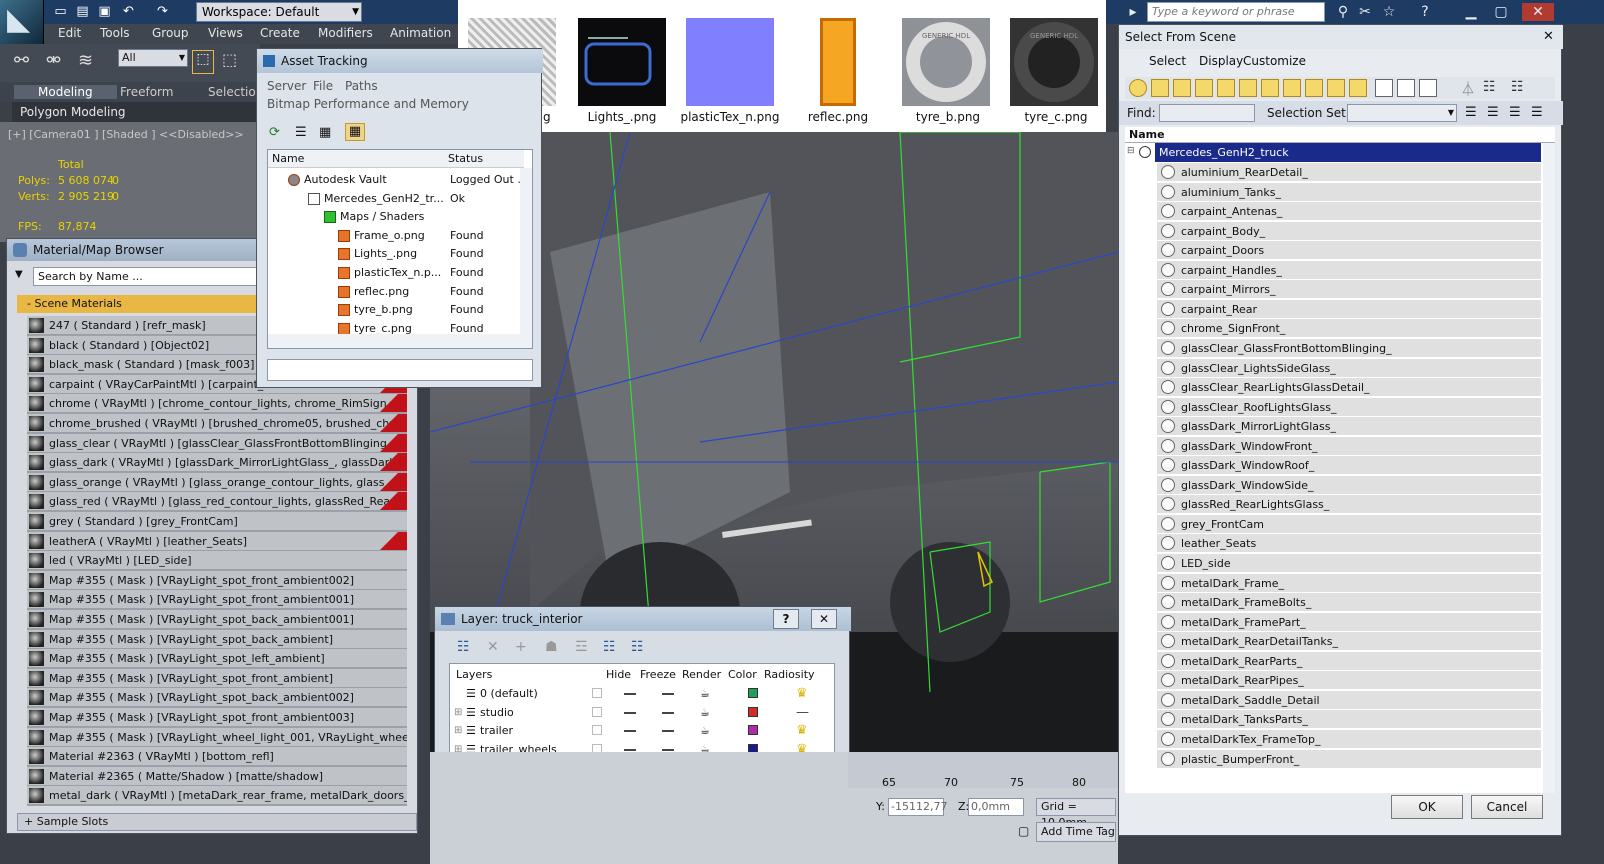  Describe the element at coordinates (85, 60) in the screenshot. I see `bind-spacewarp-icon: ≋` at that location.